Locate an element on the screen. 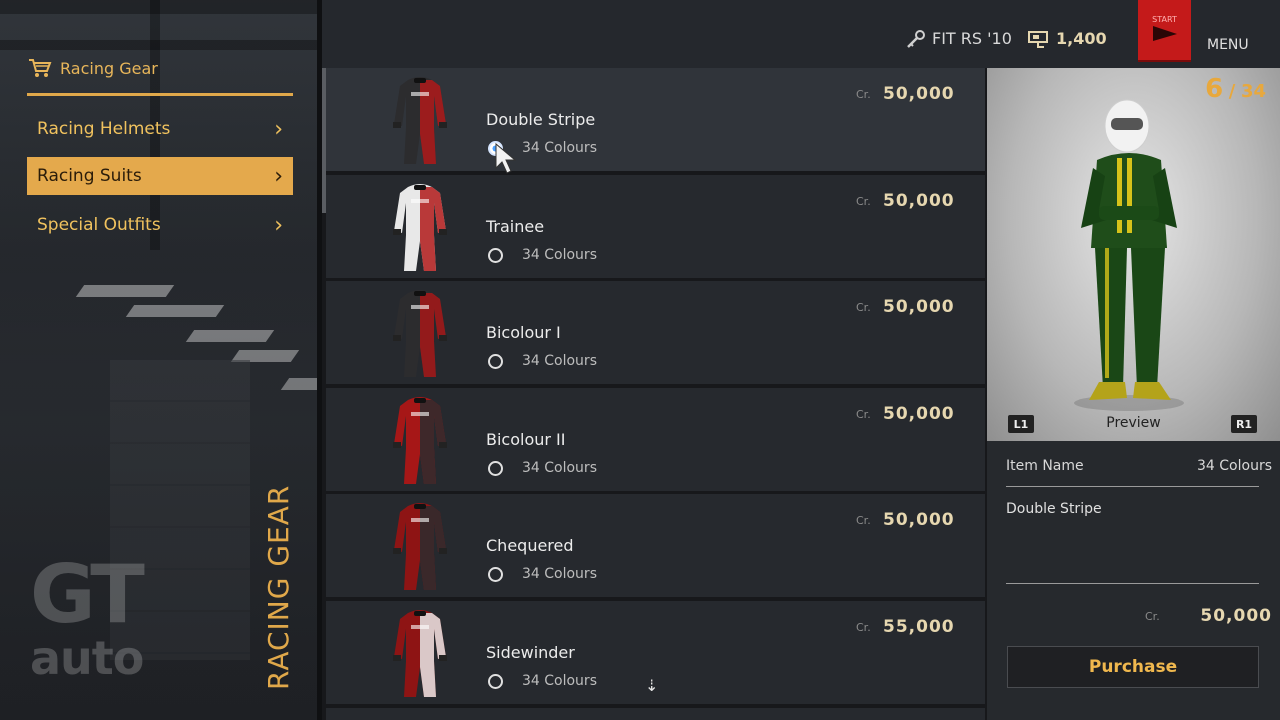  logo-text: GT is located at coordinates (87, 594).